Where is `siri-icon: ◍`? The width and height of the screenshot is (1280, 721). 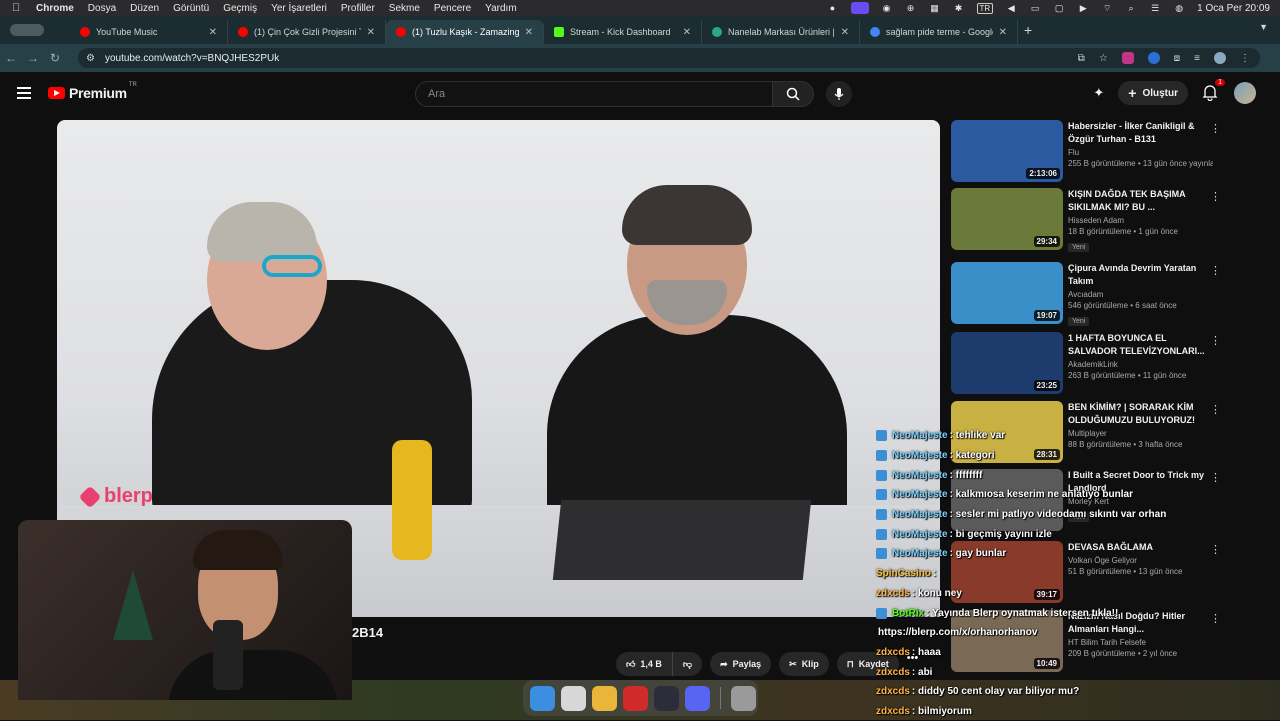 siri-icon: ◍ is located at coordinates (1179, 8).